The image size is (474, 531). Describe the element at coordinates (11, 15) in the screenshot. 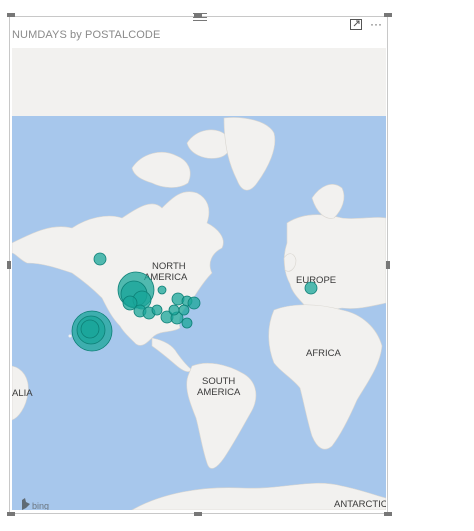

I see `resize-handle-top-left` at that location.